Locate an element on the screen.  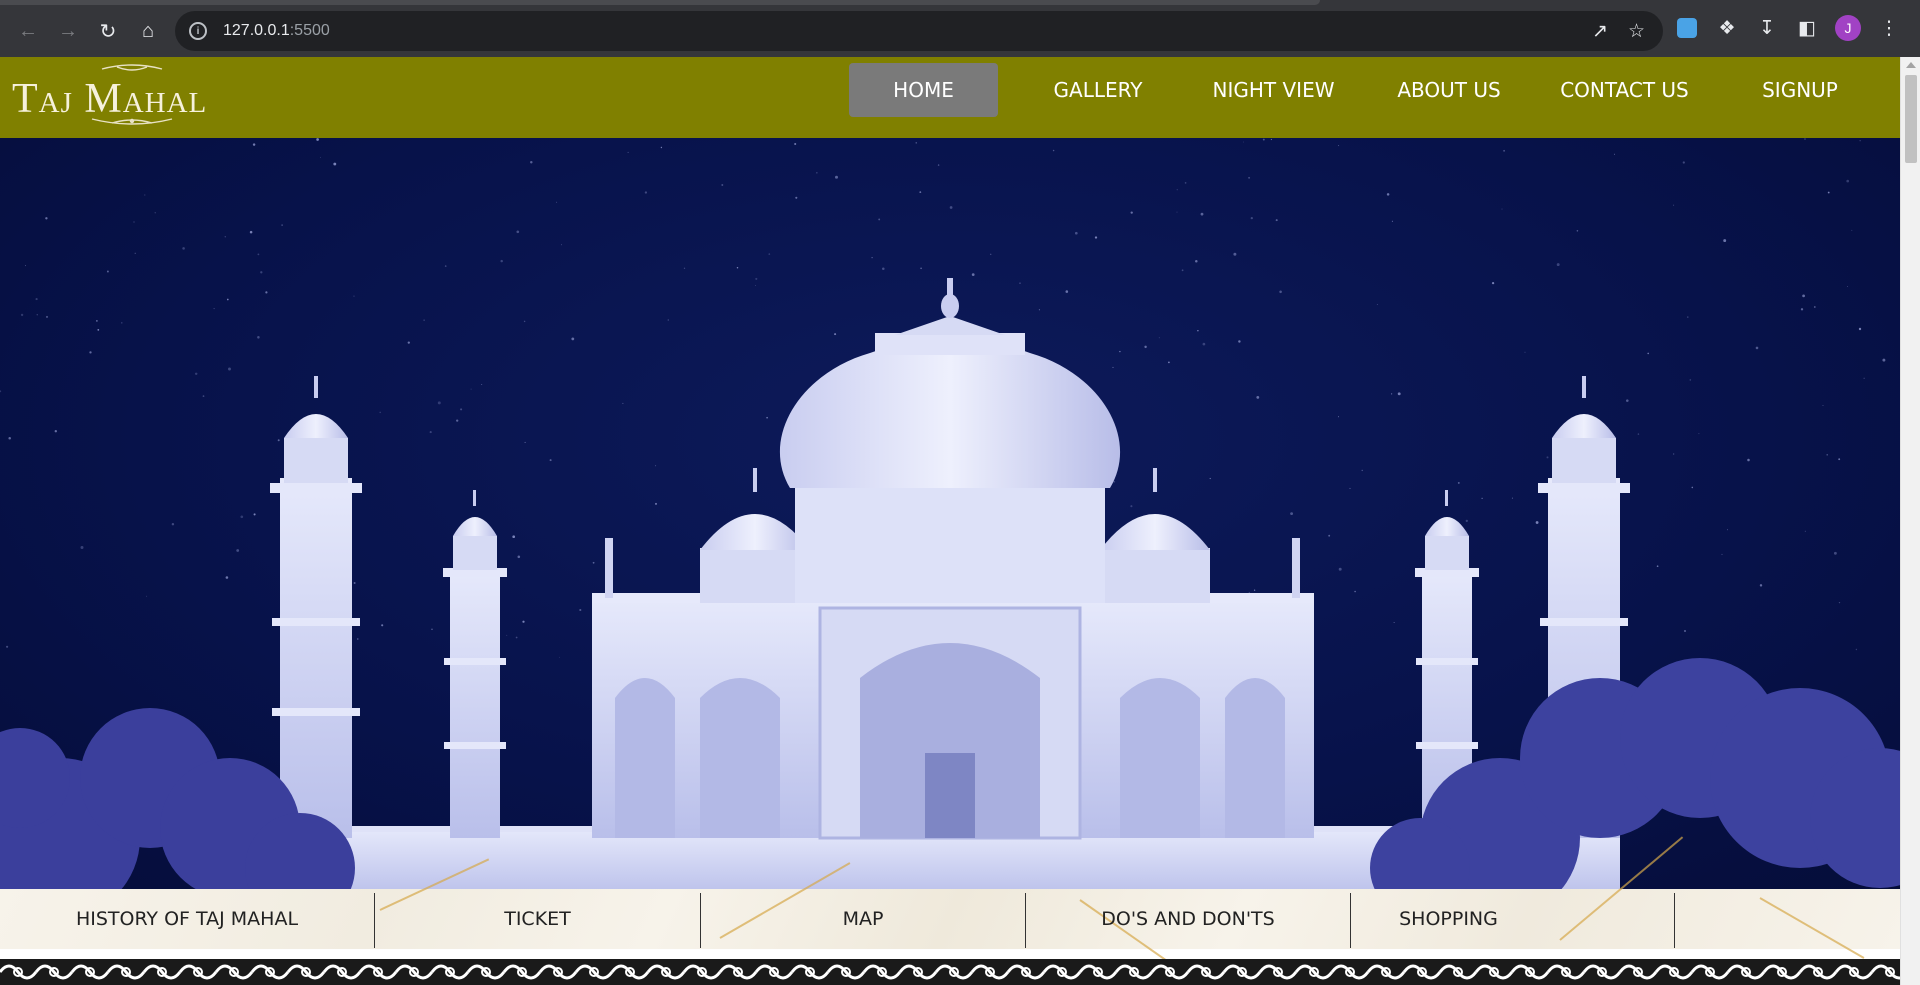
address-bar: i 127.0.0.1:5500 ↗ ☆ is located at coordinates (919, 31).